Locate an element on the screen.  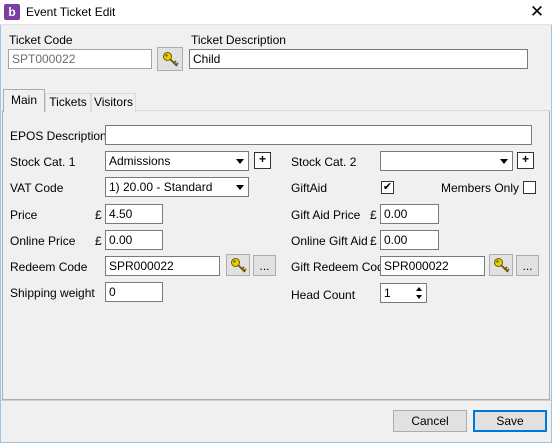
spin-down-icon is located at coordinates (419, 297).